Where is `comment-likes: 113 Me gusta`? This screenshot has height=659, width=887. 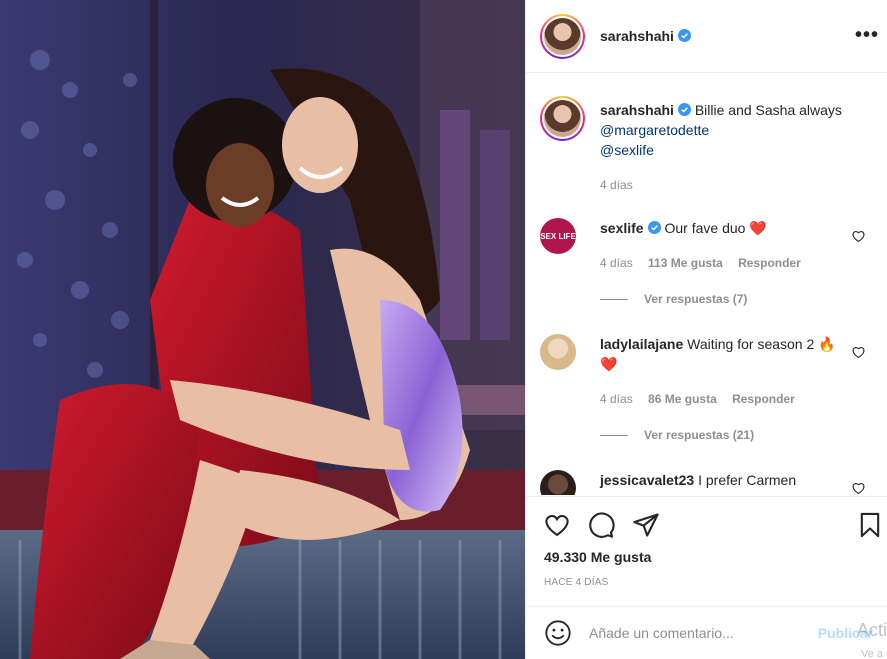
comment-likes: 113 Me gusta is located at coordinates (685, 263).